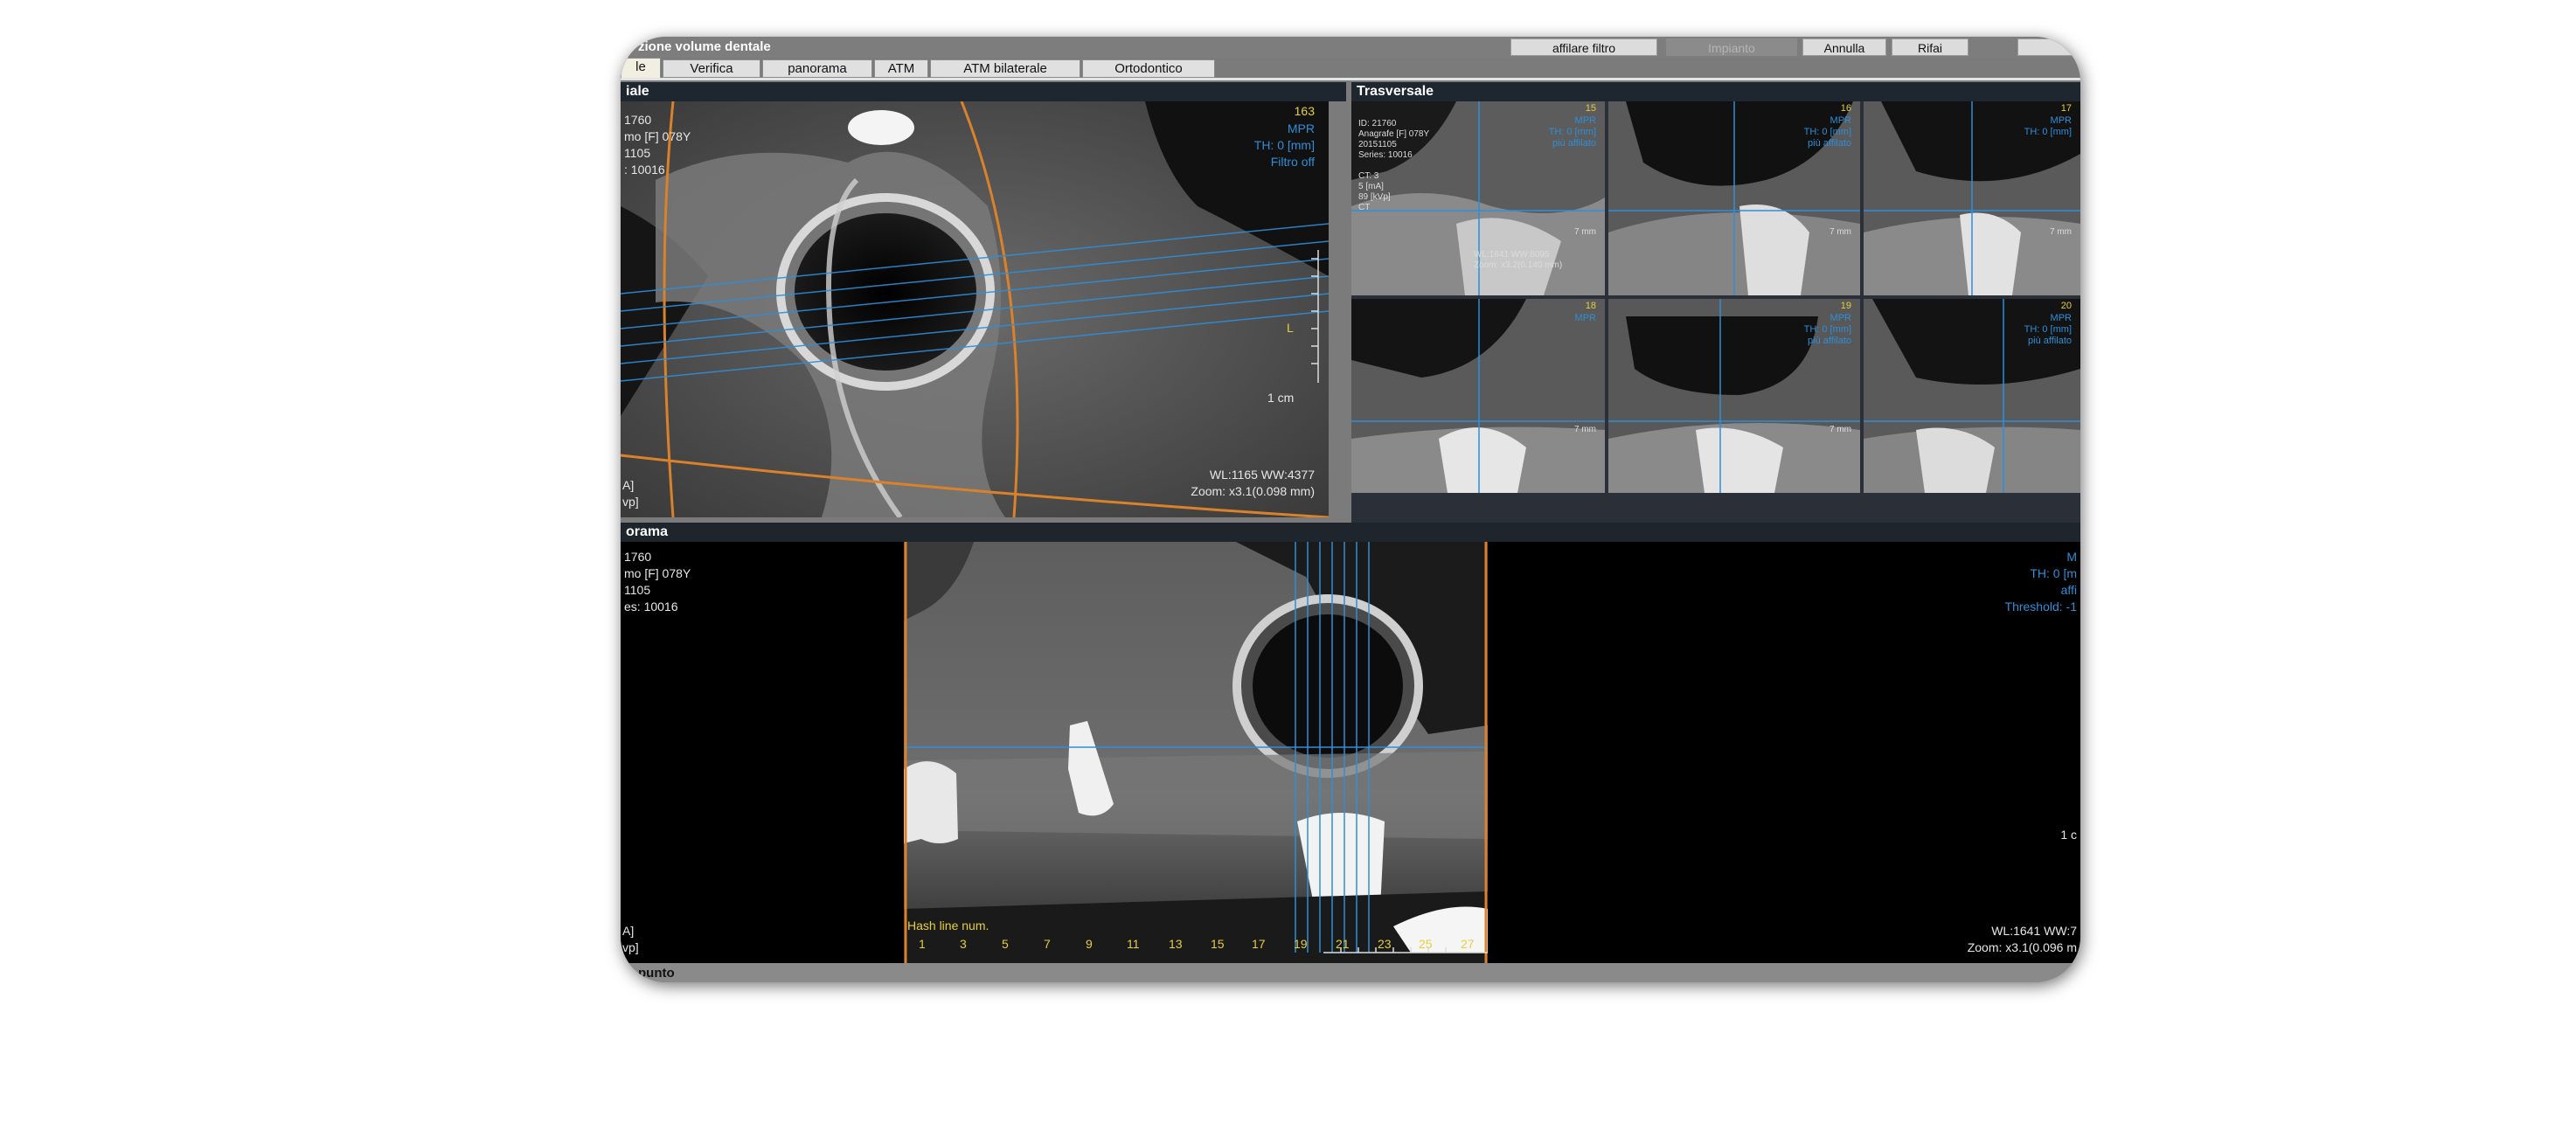  What do you see at coordinates (630, 493) in the screenshot?
I see `axial-footer-left: A] vp]` at bounding box center [630, 493].